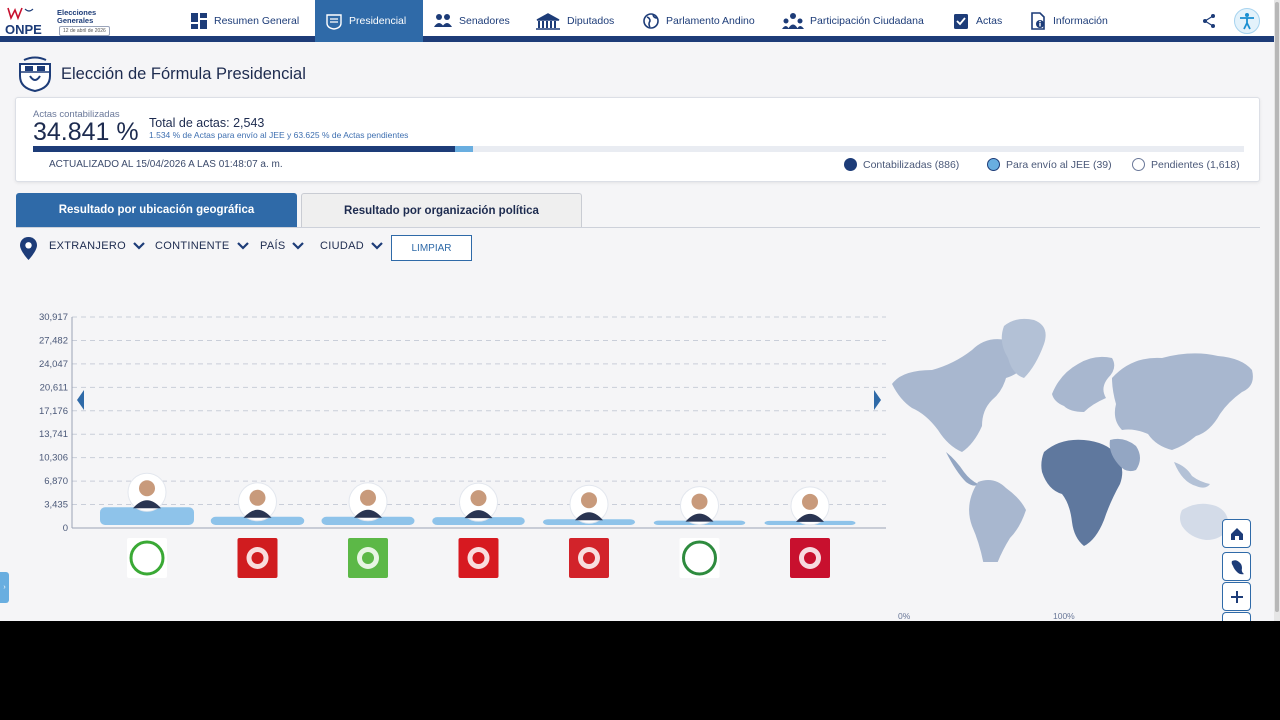  I want to click on globe-americas-icon, so click(651, 21).